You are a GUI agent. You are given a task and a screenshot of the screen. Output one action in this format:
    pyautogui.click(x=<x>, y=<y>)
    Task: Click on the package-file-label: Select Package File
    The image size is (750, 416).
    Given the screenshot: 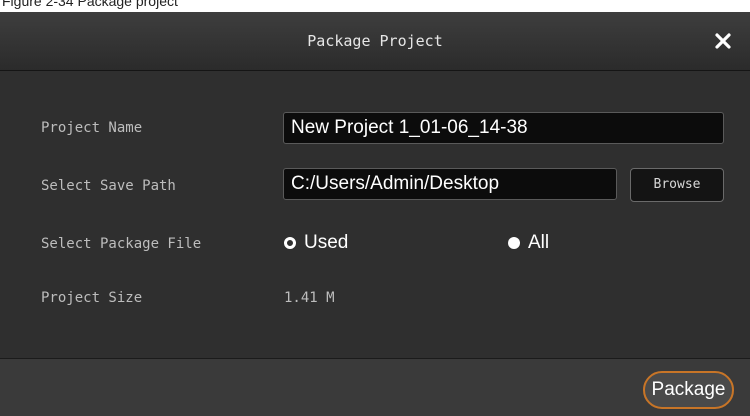 What is the action you would take?
    pyautogui.click(x=121, y=244)
    